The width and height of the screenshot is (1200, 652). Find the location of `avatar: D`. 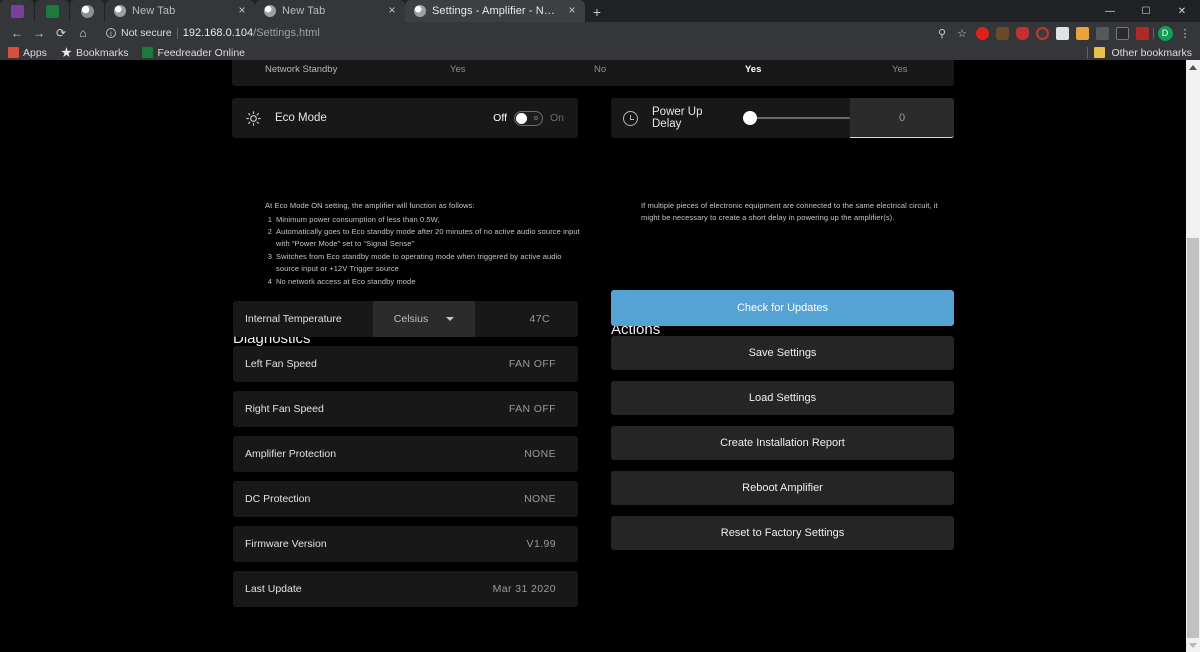

avatar: D is located at coordinates (1165, 33).